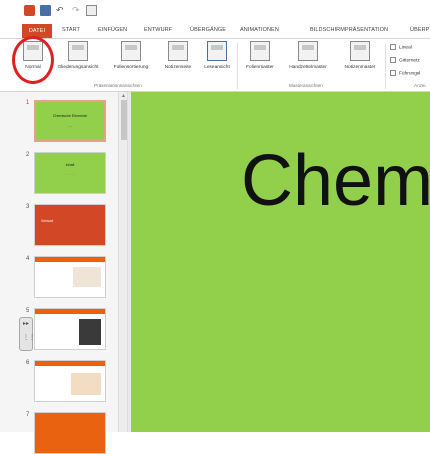 Image resolution: width=430 pixels, height=454 pixels. I want to click on slide-thumb-body: · · · · ·, so click(70, 175).